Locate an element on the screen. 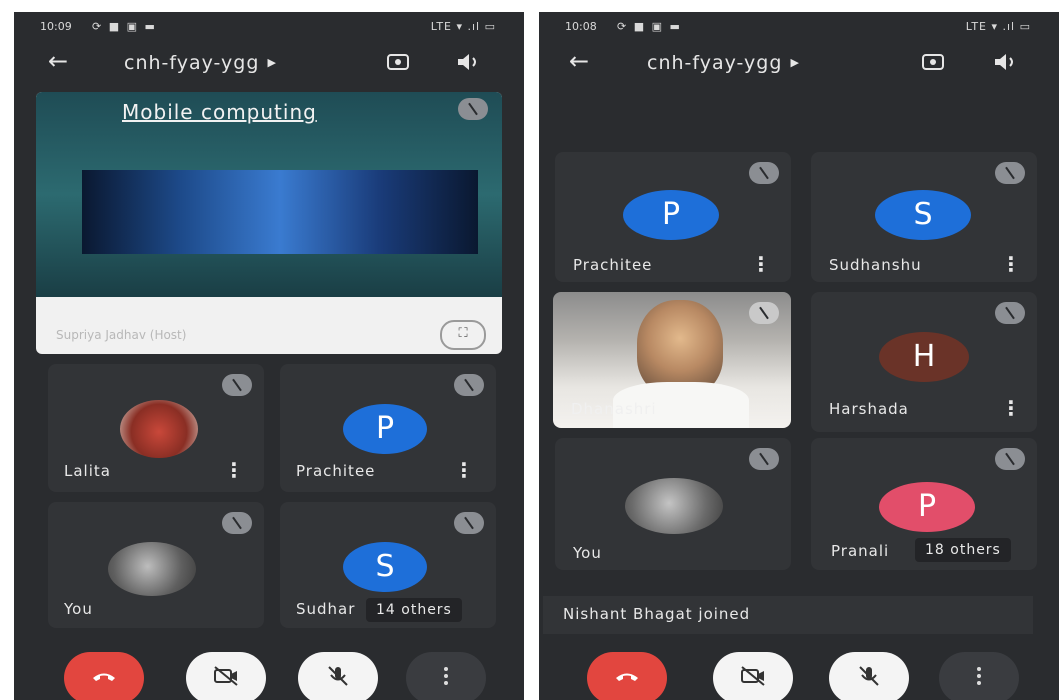 The image size is (1059, 700). status-time: 10:09 is located at coordinates (56, 26).